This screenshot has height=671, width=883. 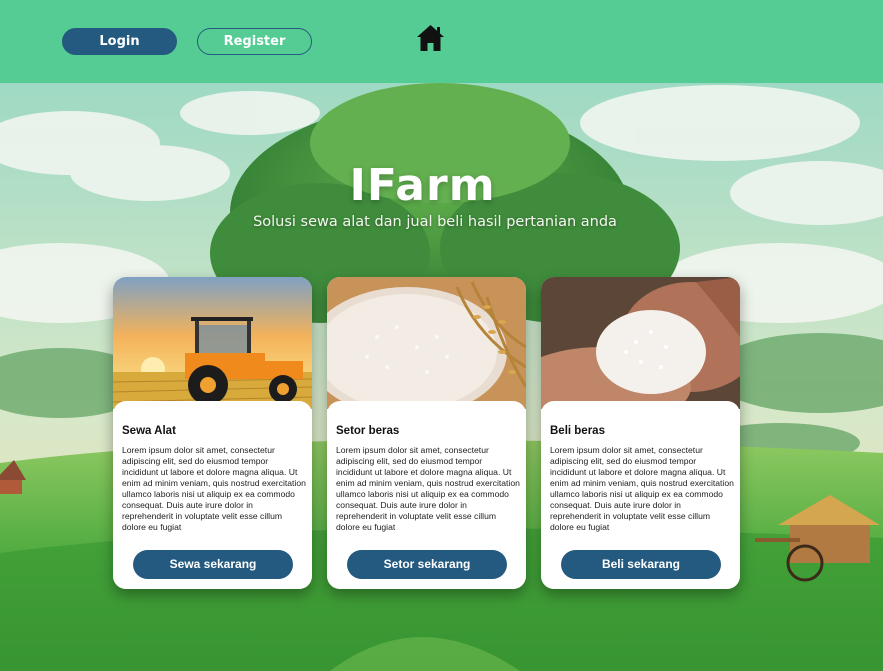 I want to click on register-button: Register, so click(x=254, y=41).